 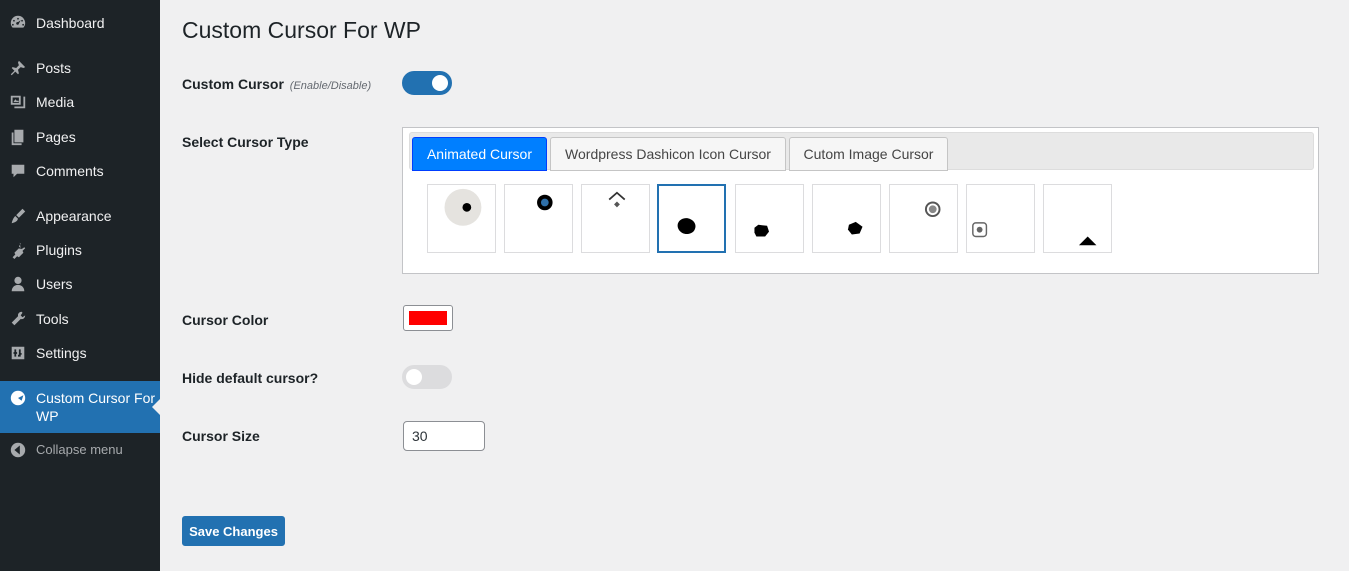 I want to click on sidebar-item-custom-cursor: Custom Cursor For WP, so click(x=80, y=407).